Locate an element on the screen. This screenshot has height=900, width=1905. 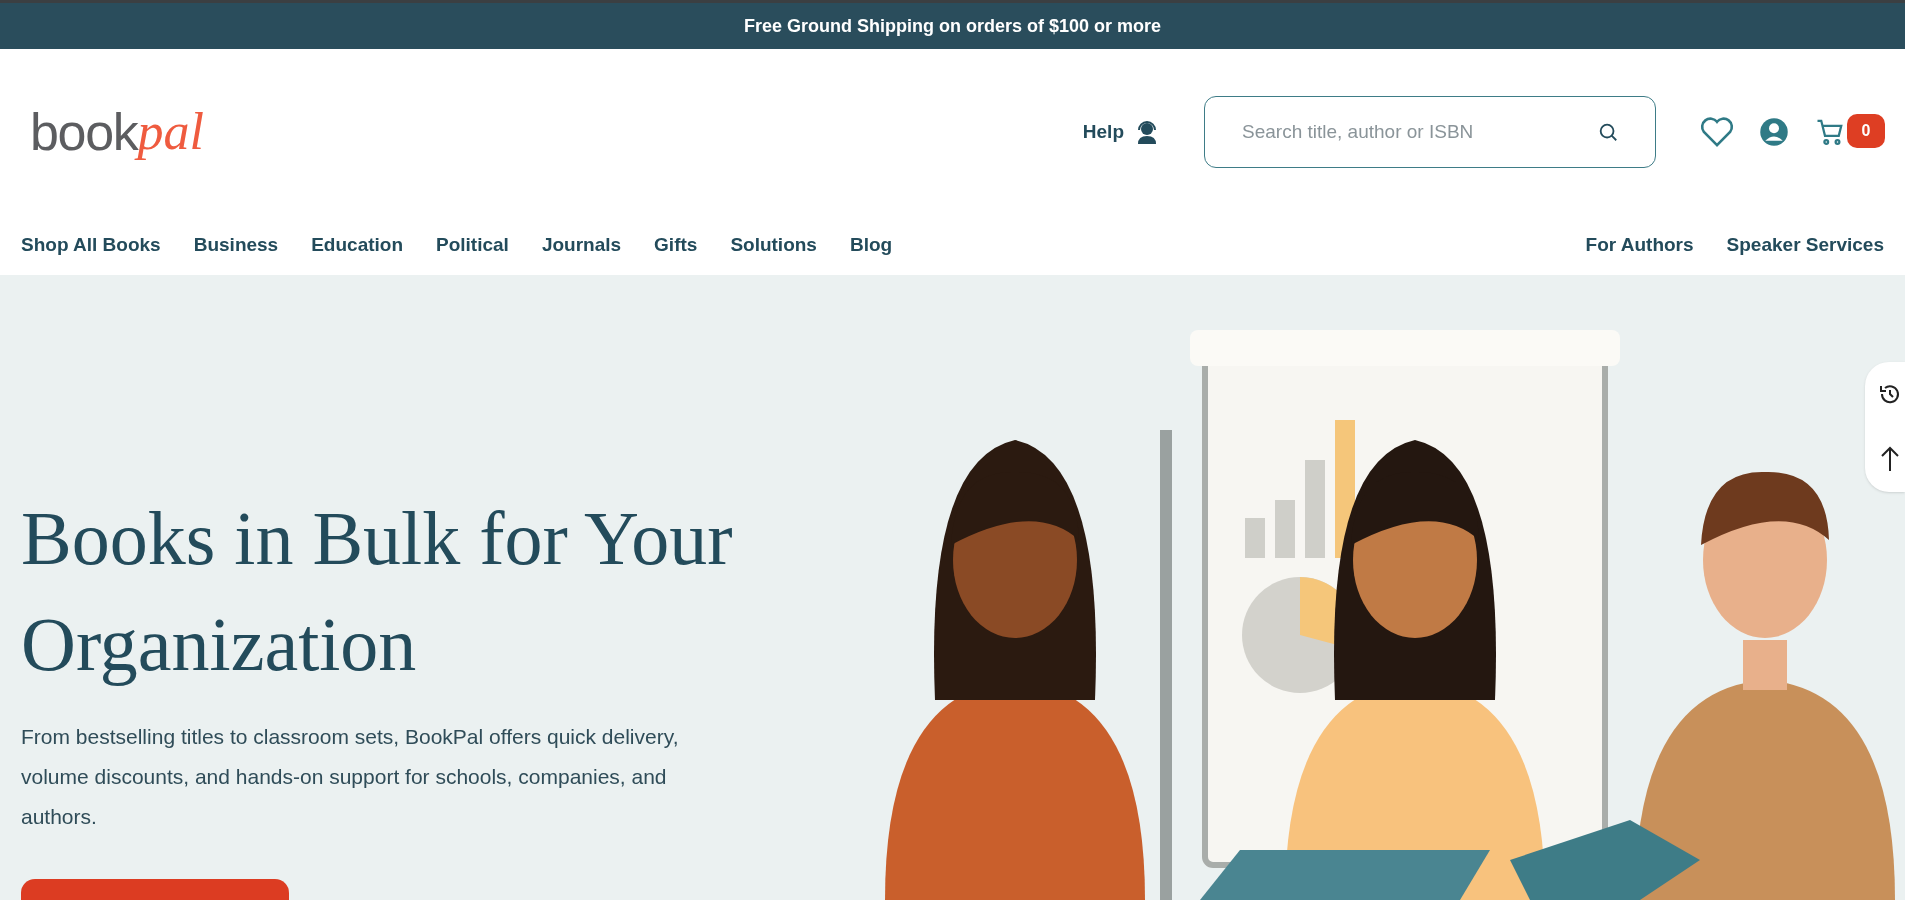
nav-link: Shop All Books is located at coordinates (91, 245).